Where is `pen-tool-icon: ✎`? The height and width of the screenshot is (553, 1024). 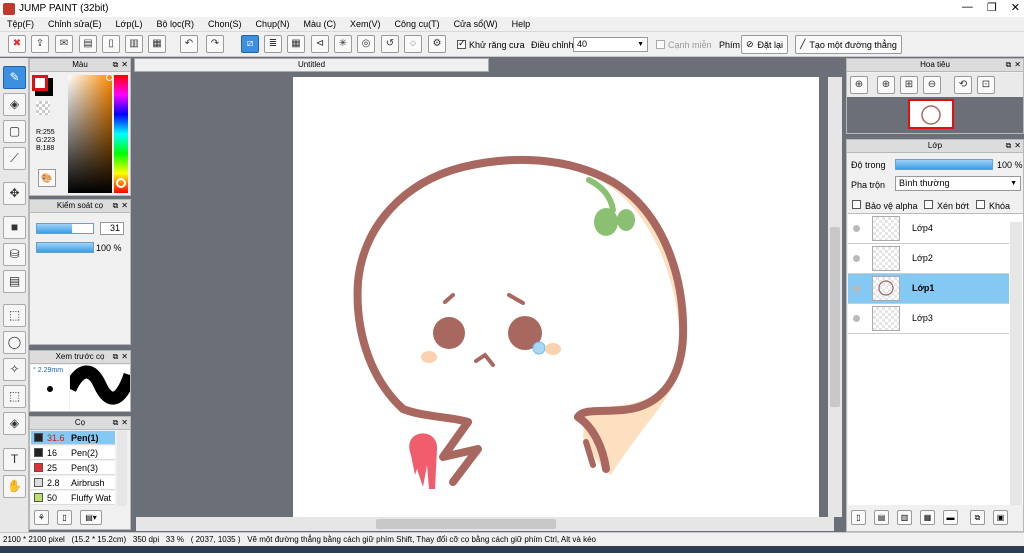 pen-tool-icon: ✎ is located at coordinates (14, 77).